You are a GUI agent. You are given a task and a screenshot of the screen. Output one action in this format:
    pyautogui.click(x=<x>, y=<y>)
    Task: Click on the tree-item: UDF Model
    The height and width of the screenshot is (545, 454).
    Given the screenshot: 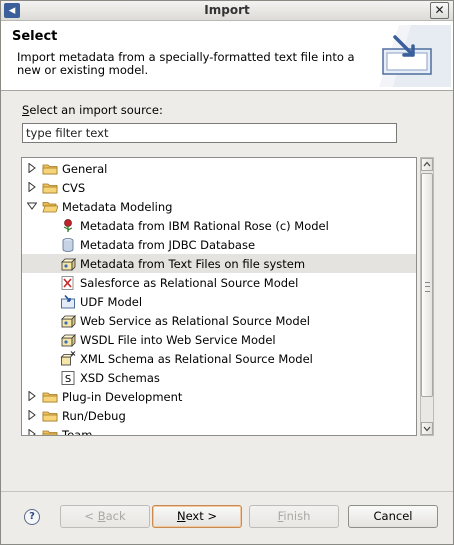 What is the action you would take?
    pyautogui.click(x=219, y=301)
    